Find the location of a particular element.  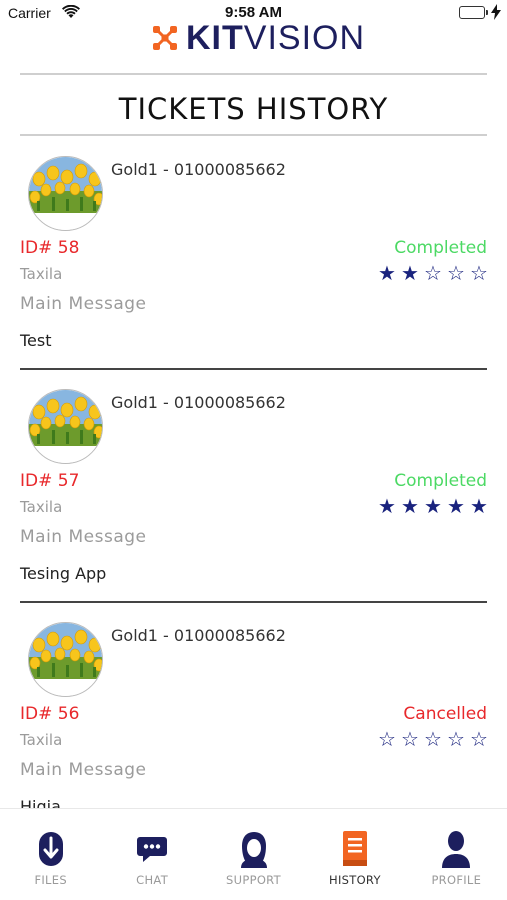

logo-text-kit: KIT is located at coordinates (215, 37).